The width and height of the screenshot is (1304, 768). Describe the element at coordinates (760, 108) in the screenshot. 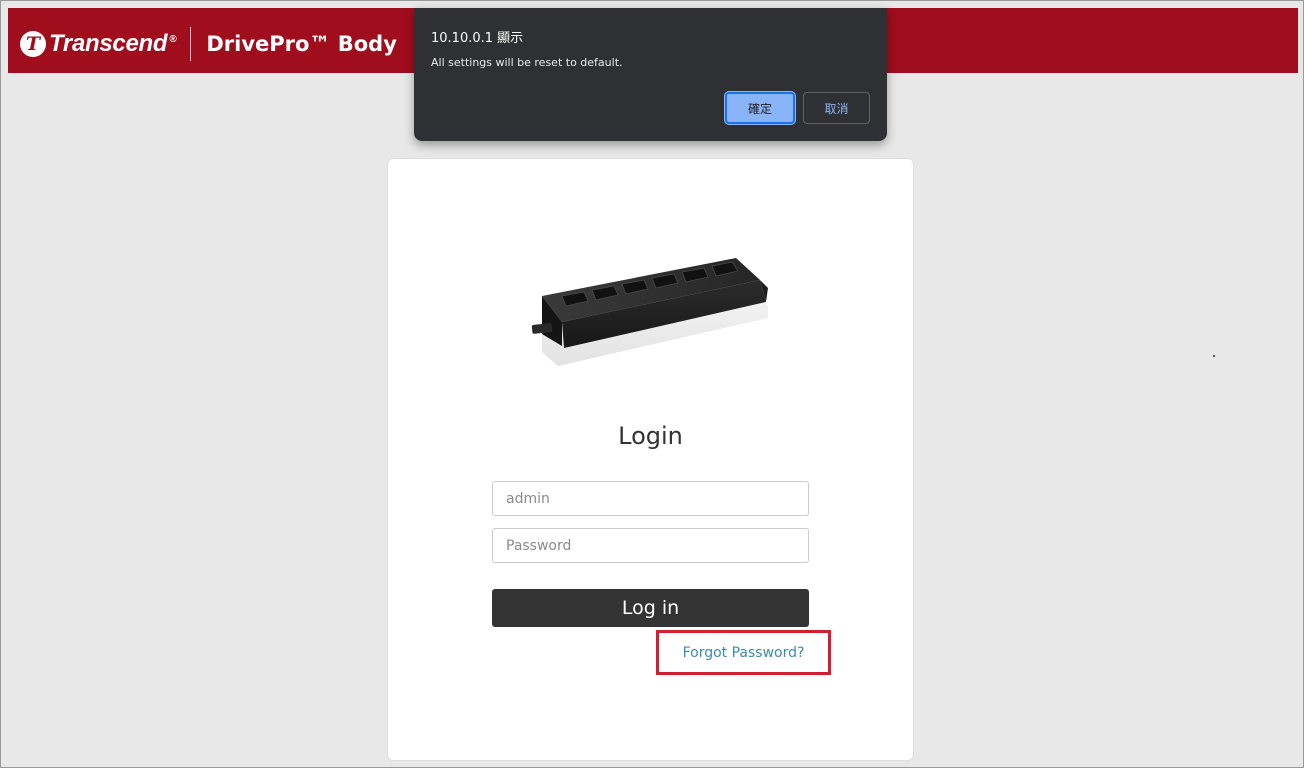

I see `dialog-ok-button: 確定` at that location.